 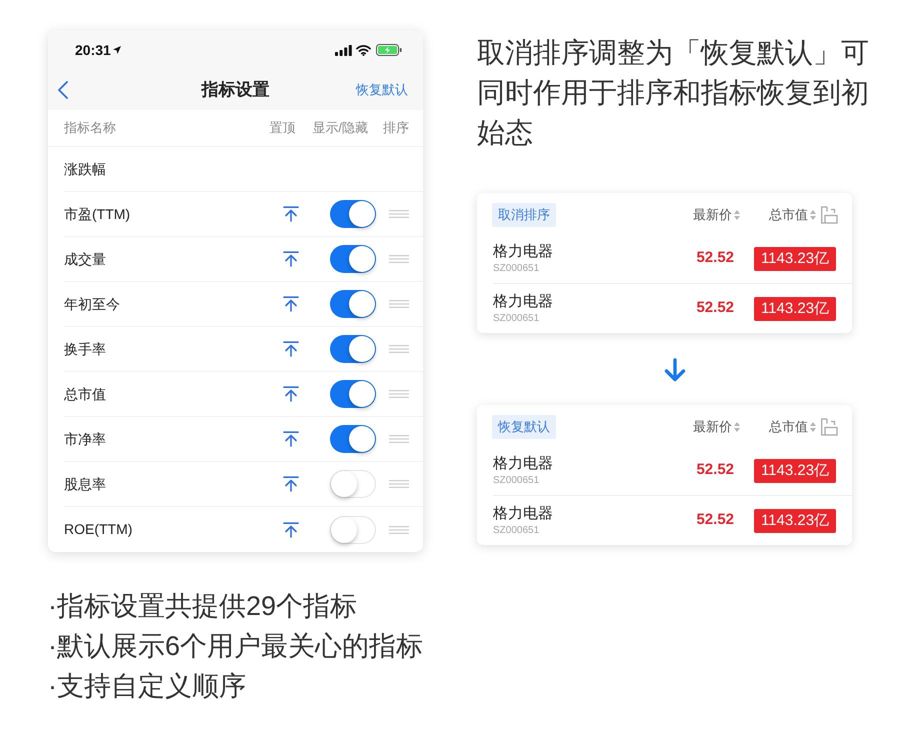 What do you see at coordinates (675, 370) in the screenshot?
I see `down-arrow-icon` at bounding box center [675, 370].